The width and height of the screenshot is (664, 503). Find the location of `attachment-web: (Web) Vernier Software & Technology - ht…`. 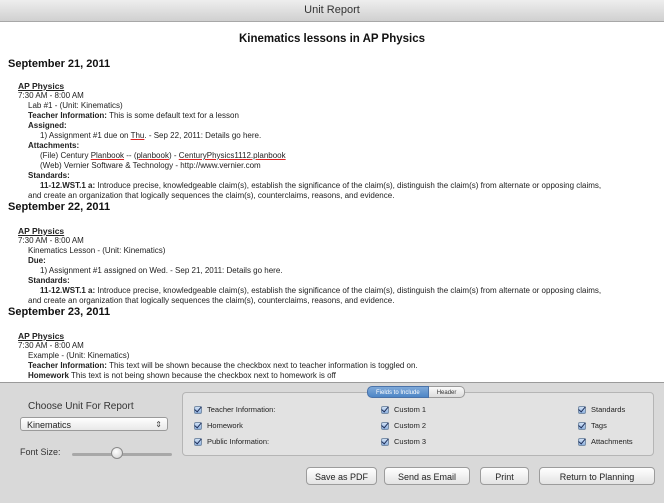

attachment-web: (Web) Vernier Software & Technology - ht… is located at coordinates (352, 166).